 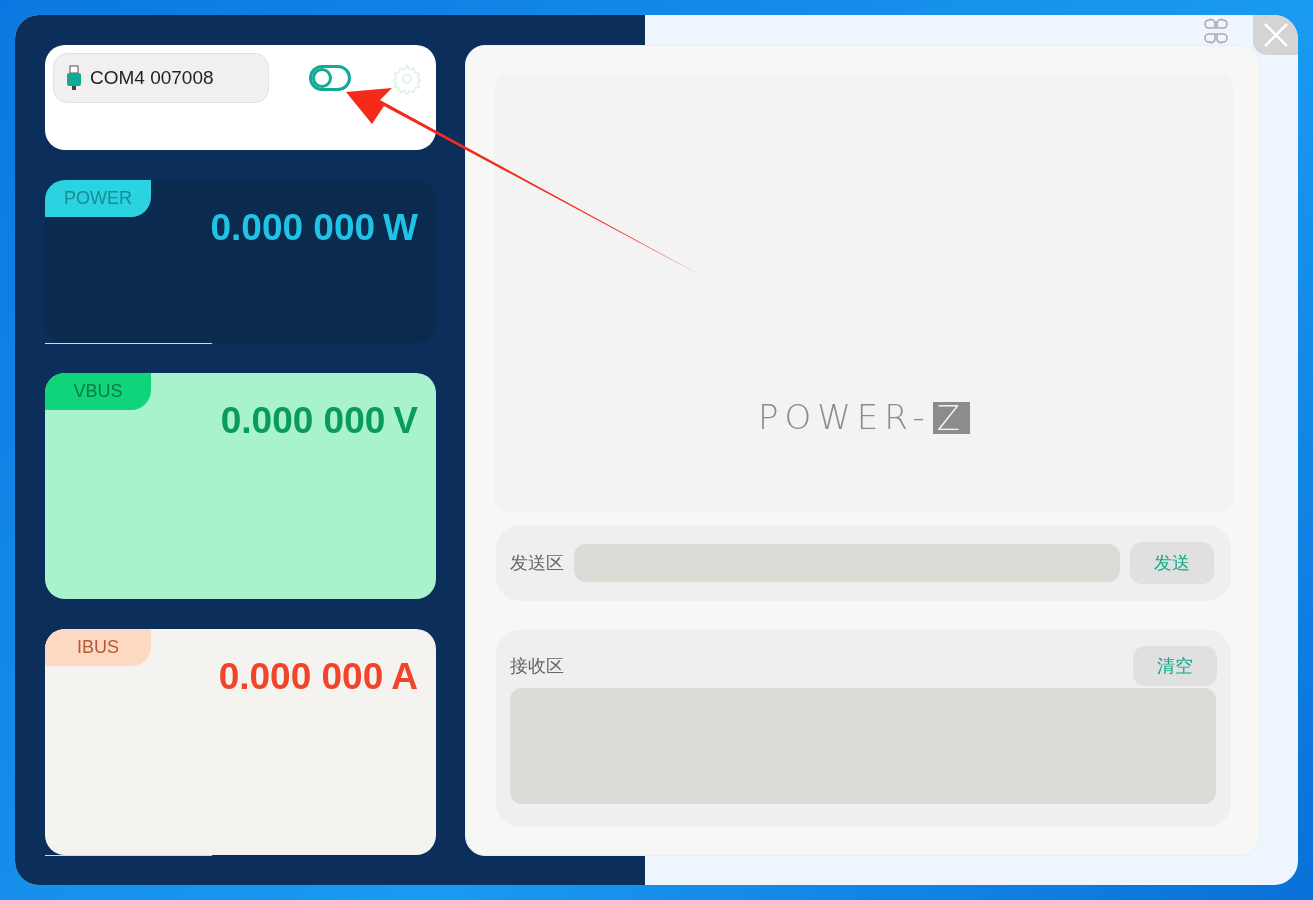 I want to click on meter-unit: W, so click(x=400, y=228).